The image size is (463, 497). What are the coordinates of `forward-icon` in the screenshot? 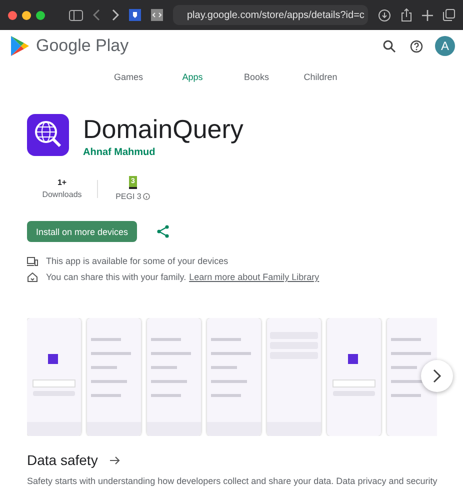 It's located at (115, 15).